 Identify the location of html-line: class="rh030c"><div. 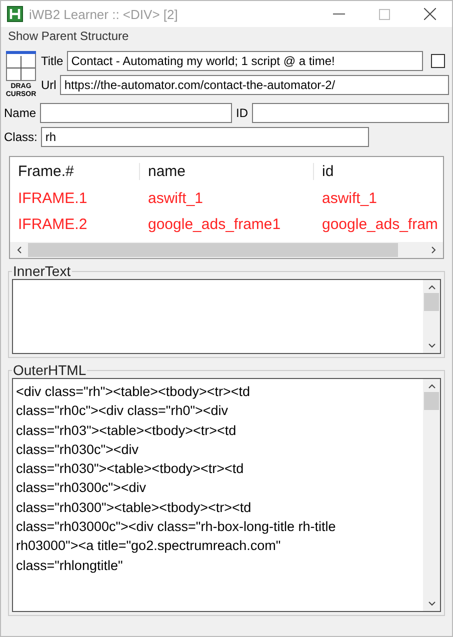
(78, 449).